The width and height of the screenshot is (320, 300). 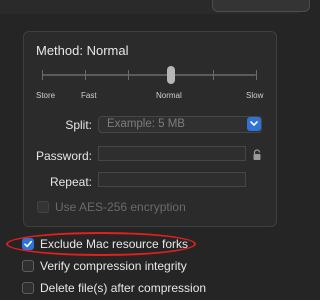 What do you see at coordinates (46, 95) in the screenshot?
I see `slider-label-store: Store` at bounding box center [46, 95].